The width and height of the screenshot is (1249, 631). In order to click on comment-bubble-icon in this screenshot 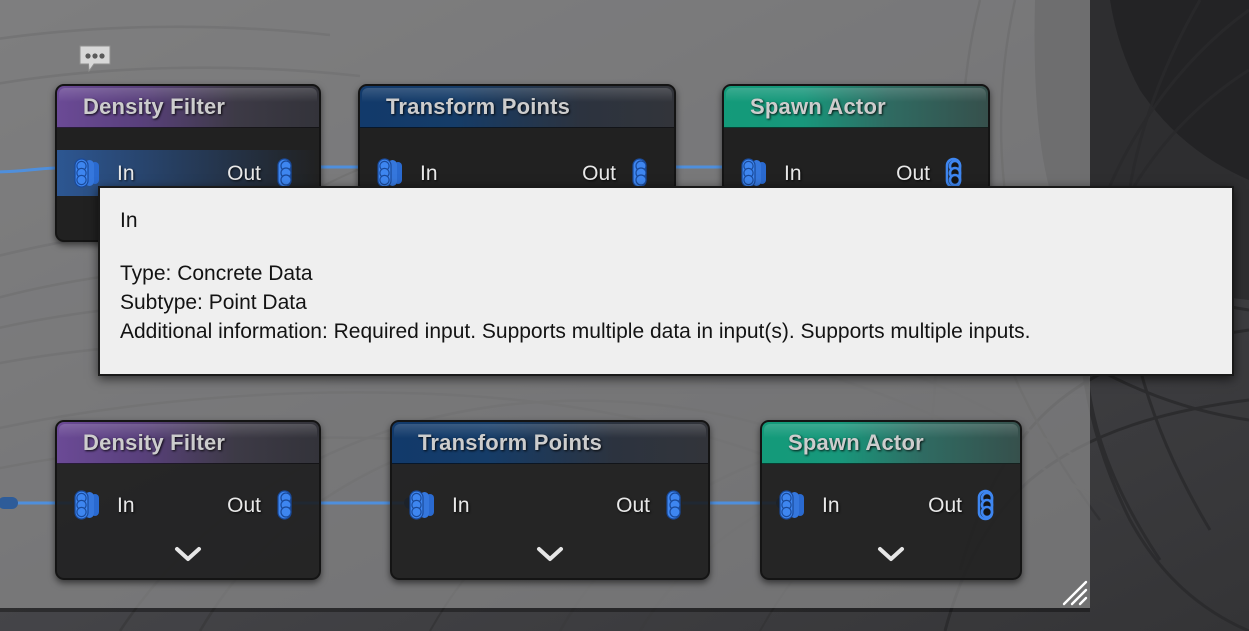, I will do `click(95, 58)`.